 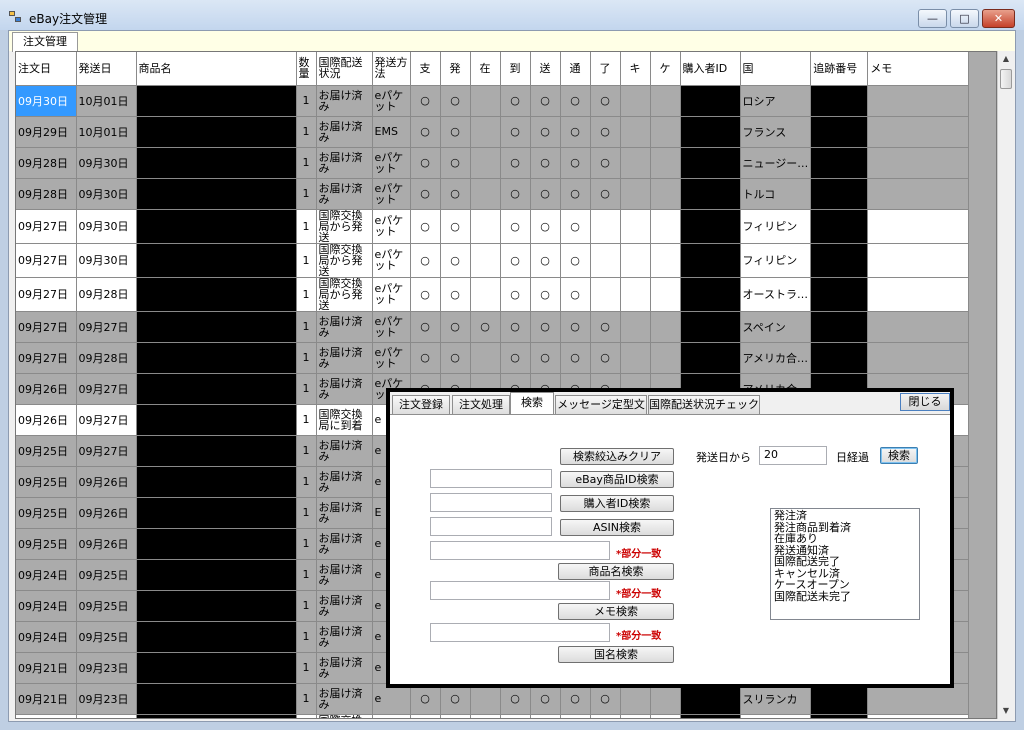 What do you see at coordinates (391, 132) in the screenshot?
I see `shipping-method-cell: EMS` at bounding box center [391, 132].